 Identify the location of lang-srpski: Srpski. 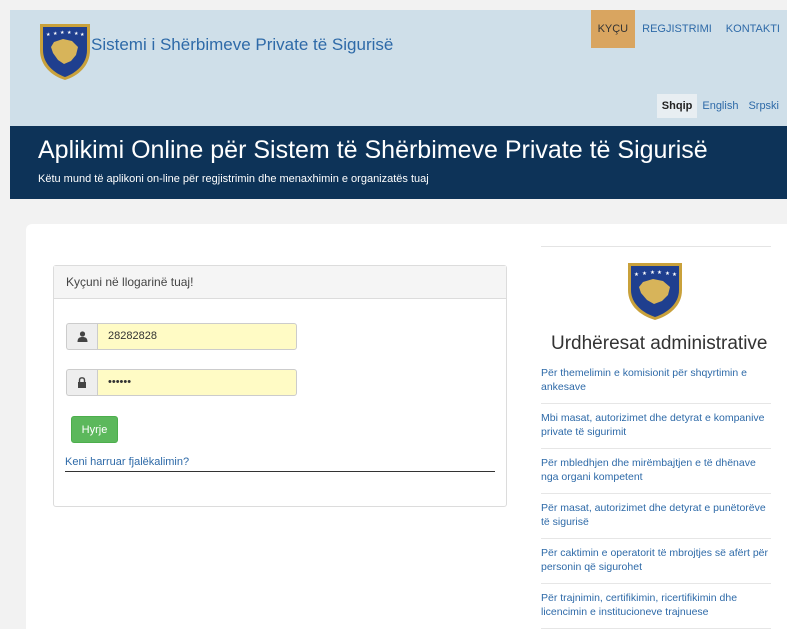
(763, 106).